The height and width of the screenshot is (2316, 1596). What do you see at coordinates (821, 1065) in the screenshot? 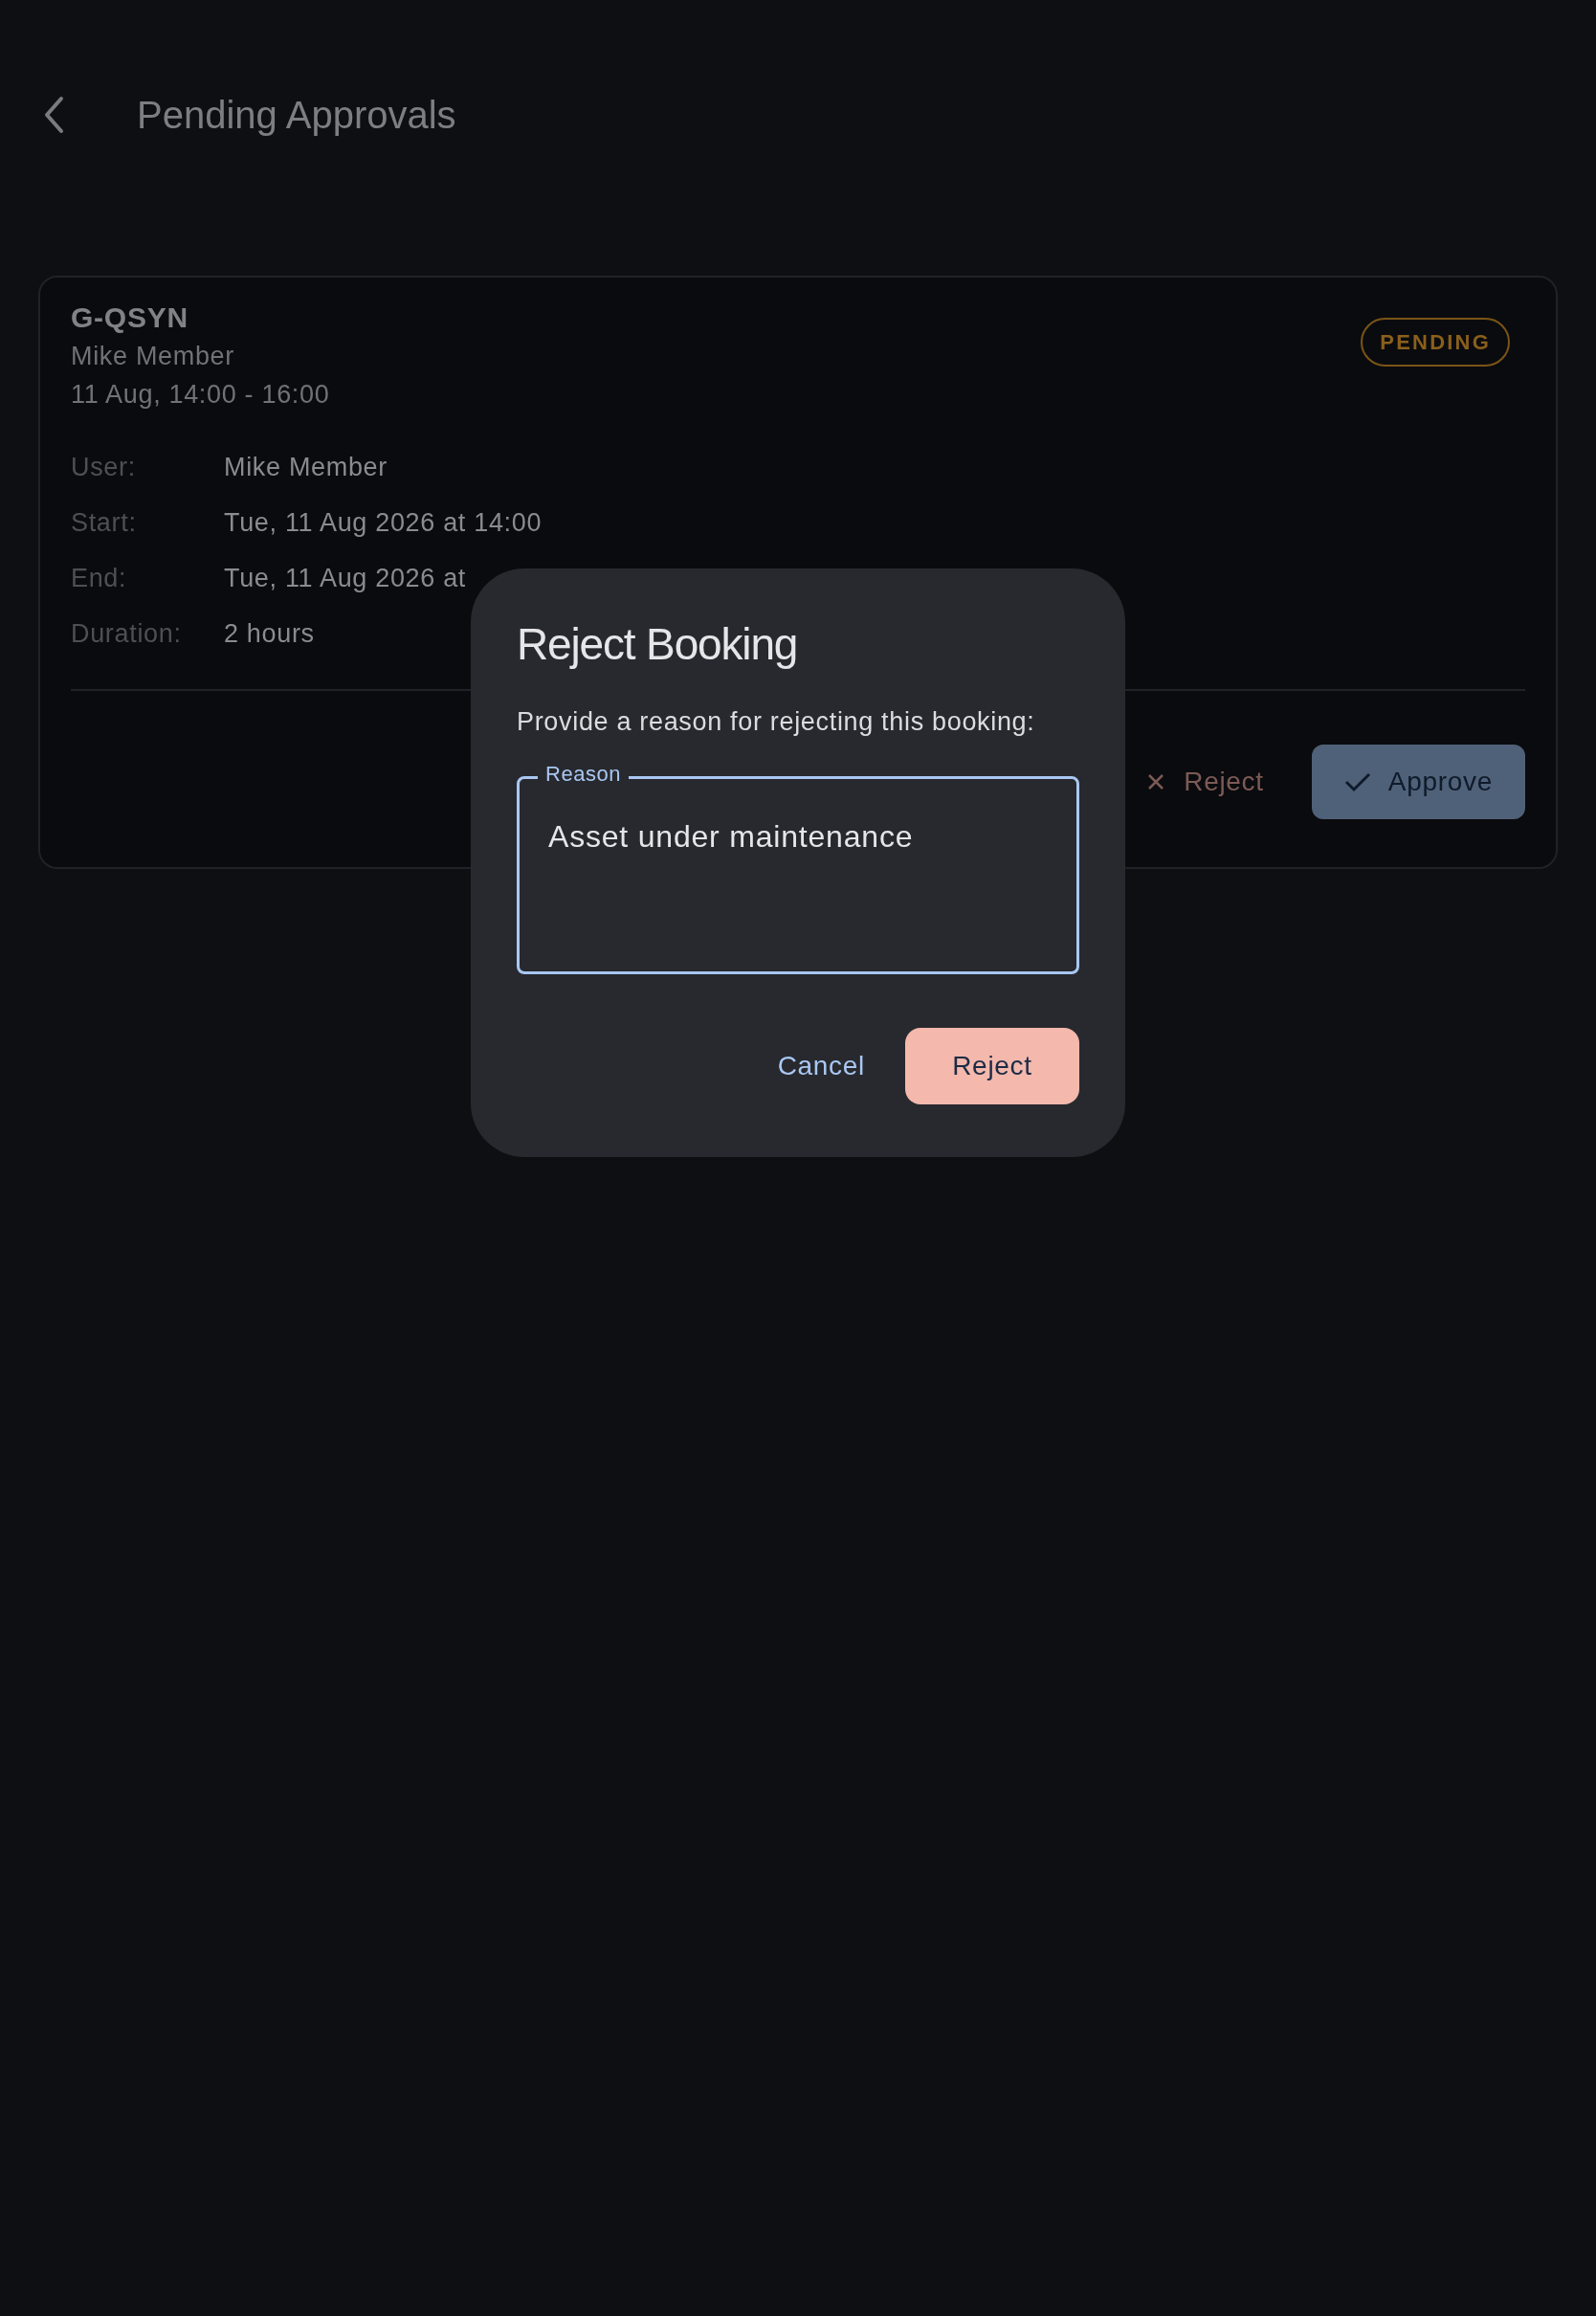
I see `cancel-button: Cancel` at bounding box center [821, 1065].